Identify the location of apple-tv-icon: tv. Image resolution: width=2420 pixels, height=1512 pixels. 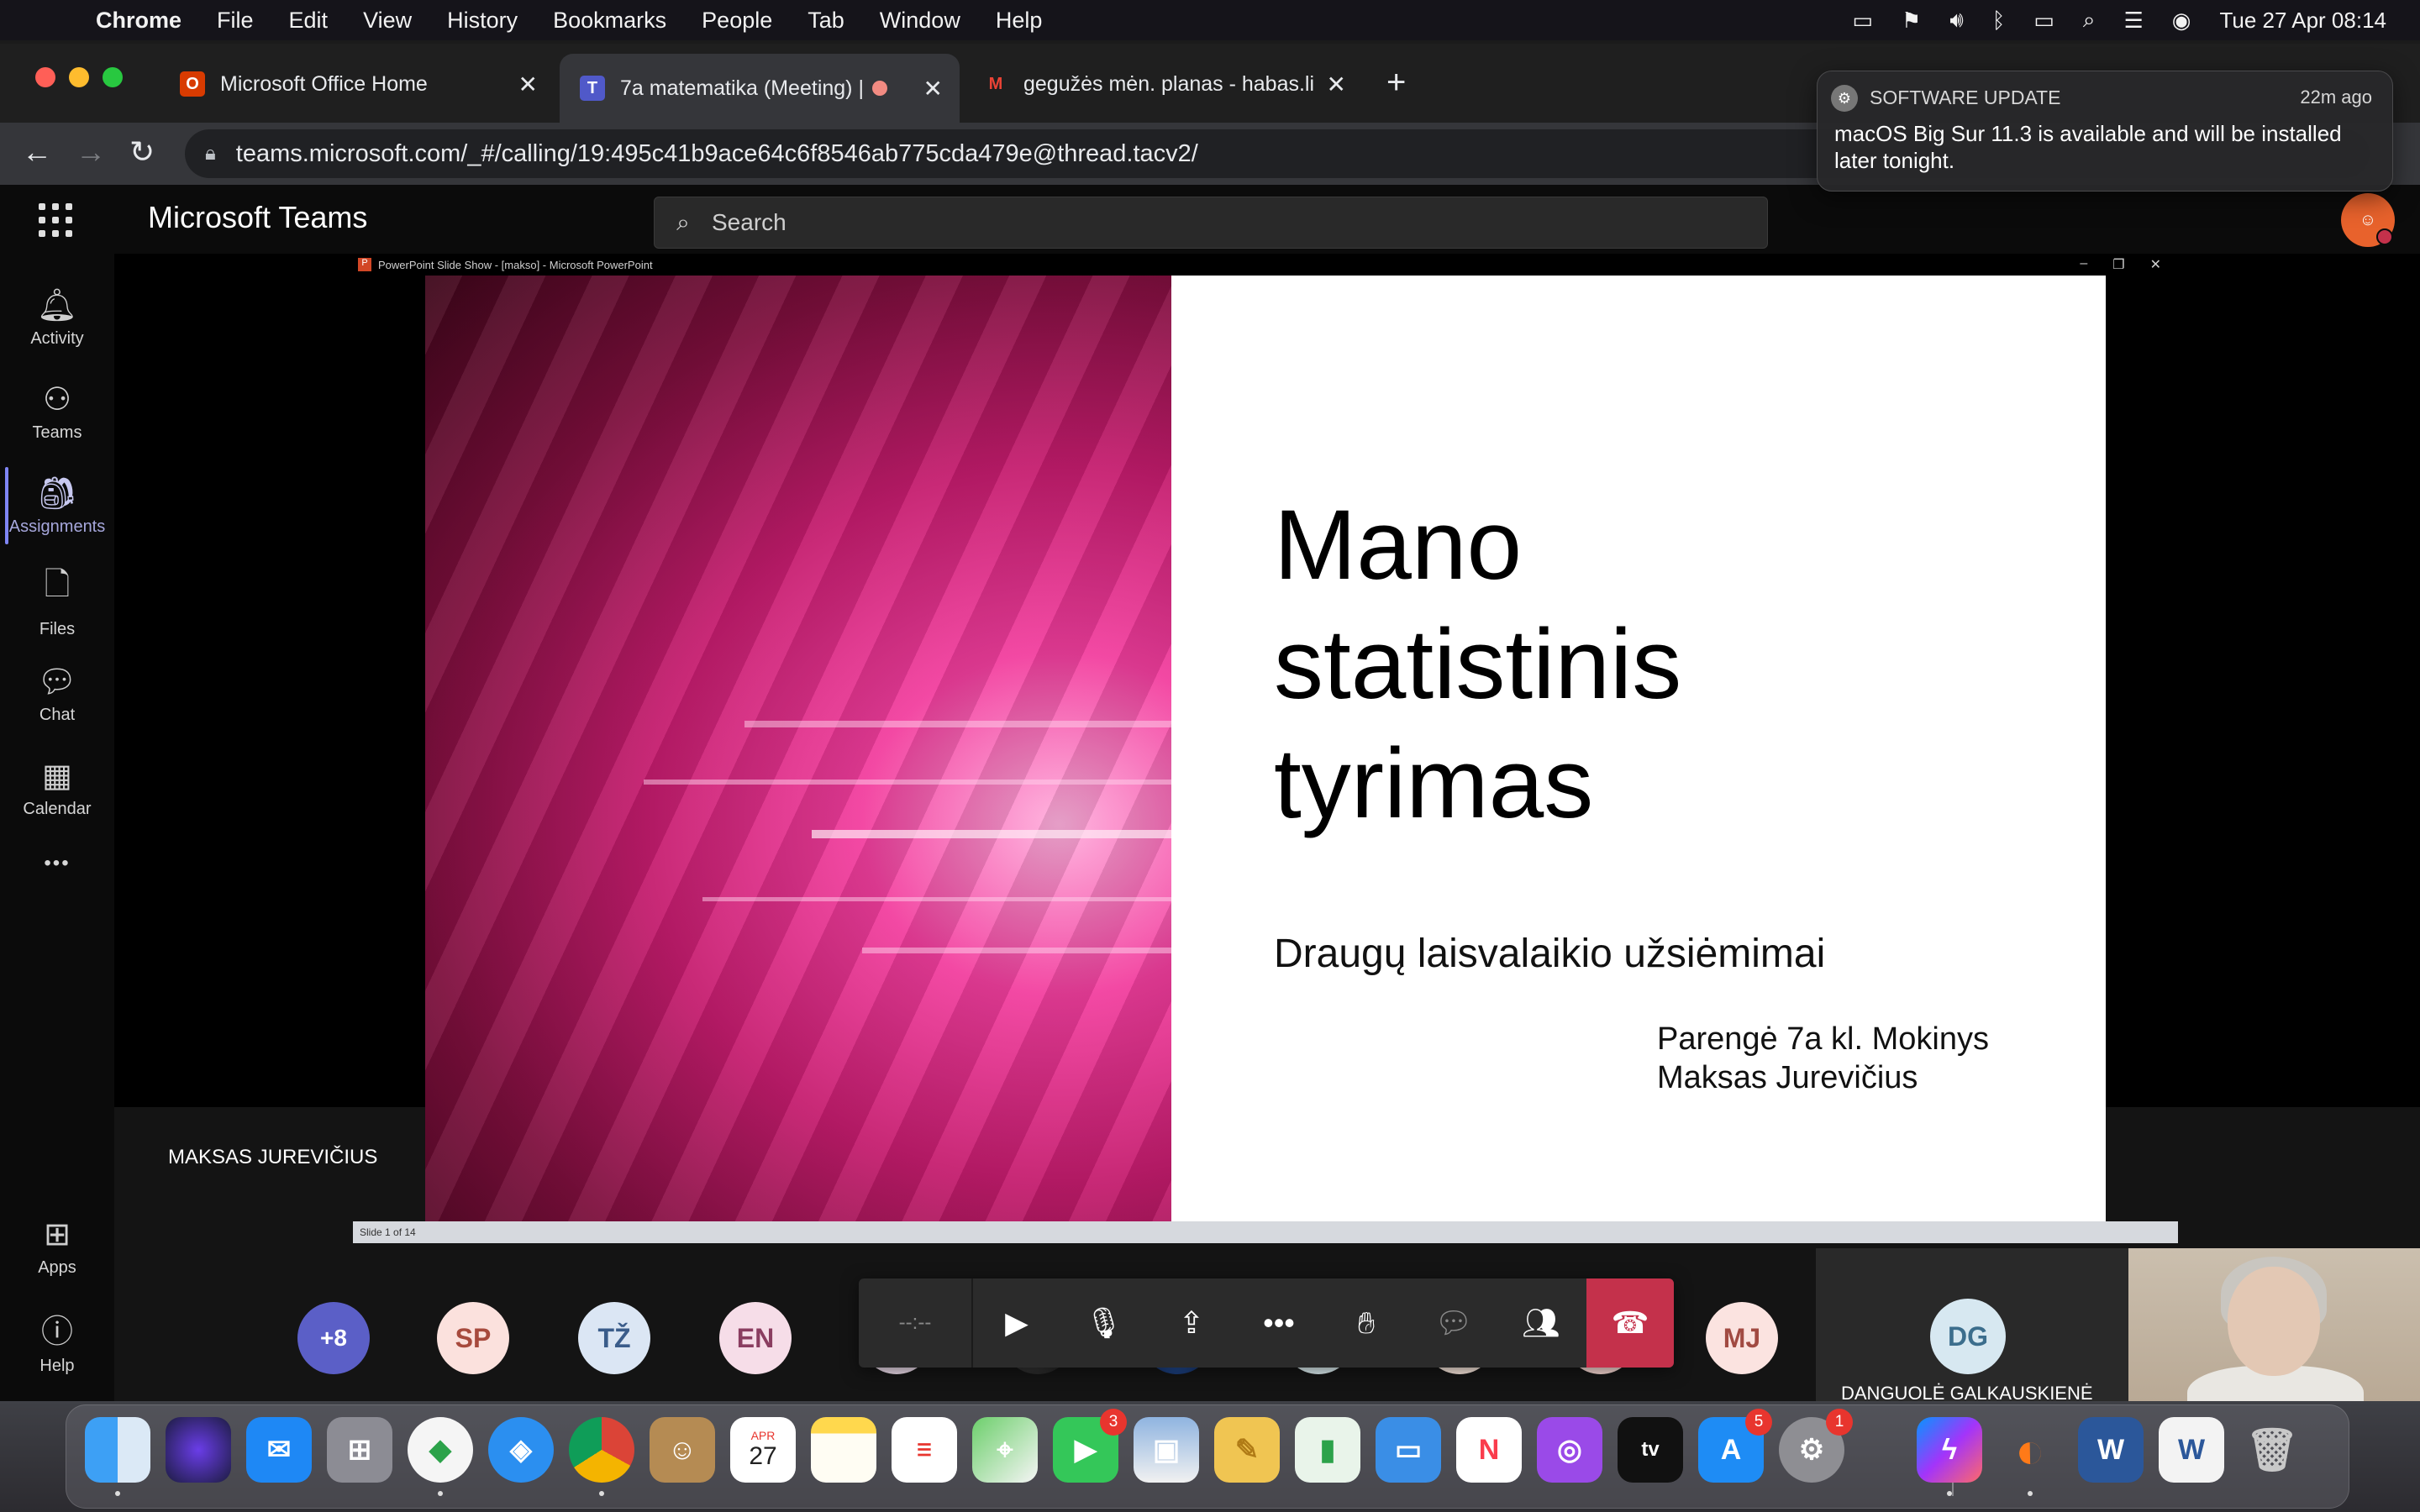
(1650, 1450).